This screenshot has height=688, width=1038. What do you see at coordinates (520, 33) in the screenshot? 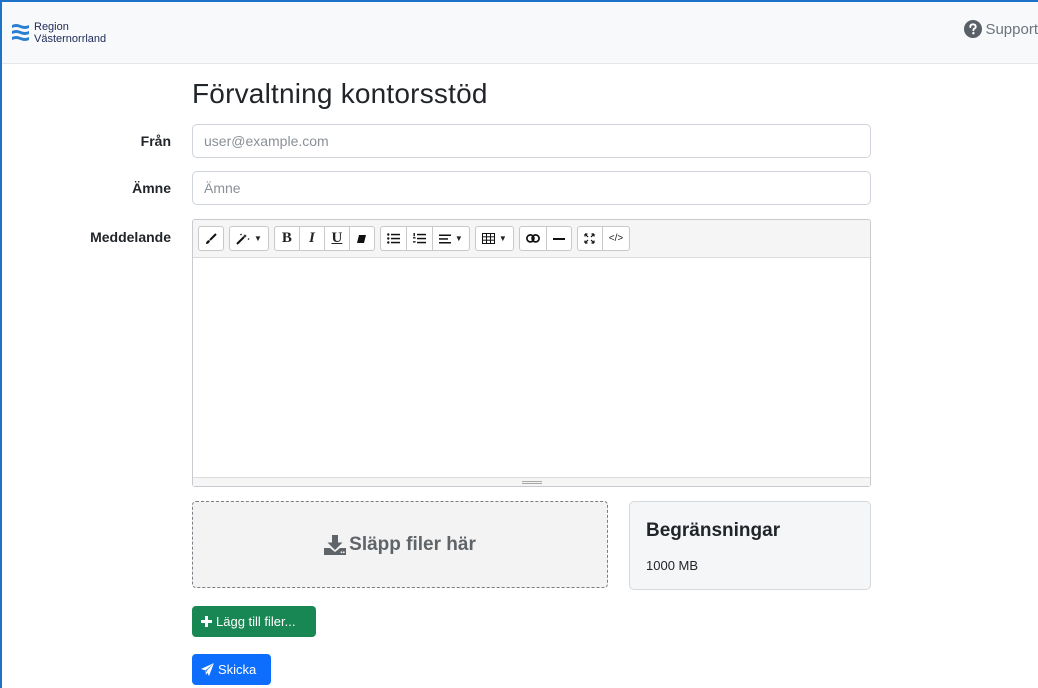
I see `top-navbar: Region Västernorrland Support` at bounding box center [520, 33].